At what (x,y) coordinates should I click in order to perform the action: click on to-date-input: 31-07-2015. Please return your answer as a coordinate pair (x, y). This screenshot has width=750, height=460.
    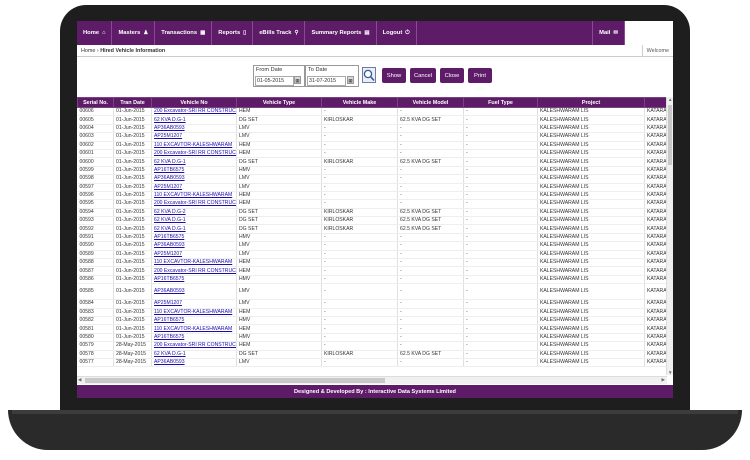
    Looking at the image, I should click on (326, 81).